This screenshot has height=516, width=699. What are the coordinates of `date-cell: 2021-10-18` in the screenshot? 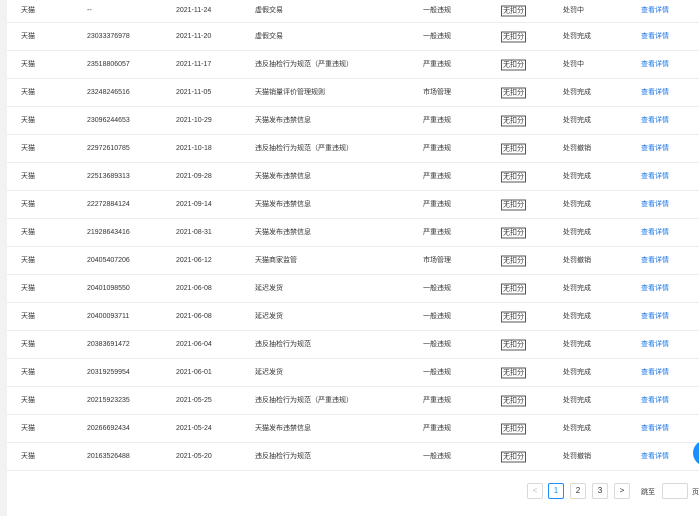 It's located at (194, 148).